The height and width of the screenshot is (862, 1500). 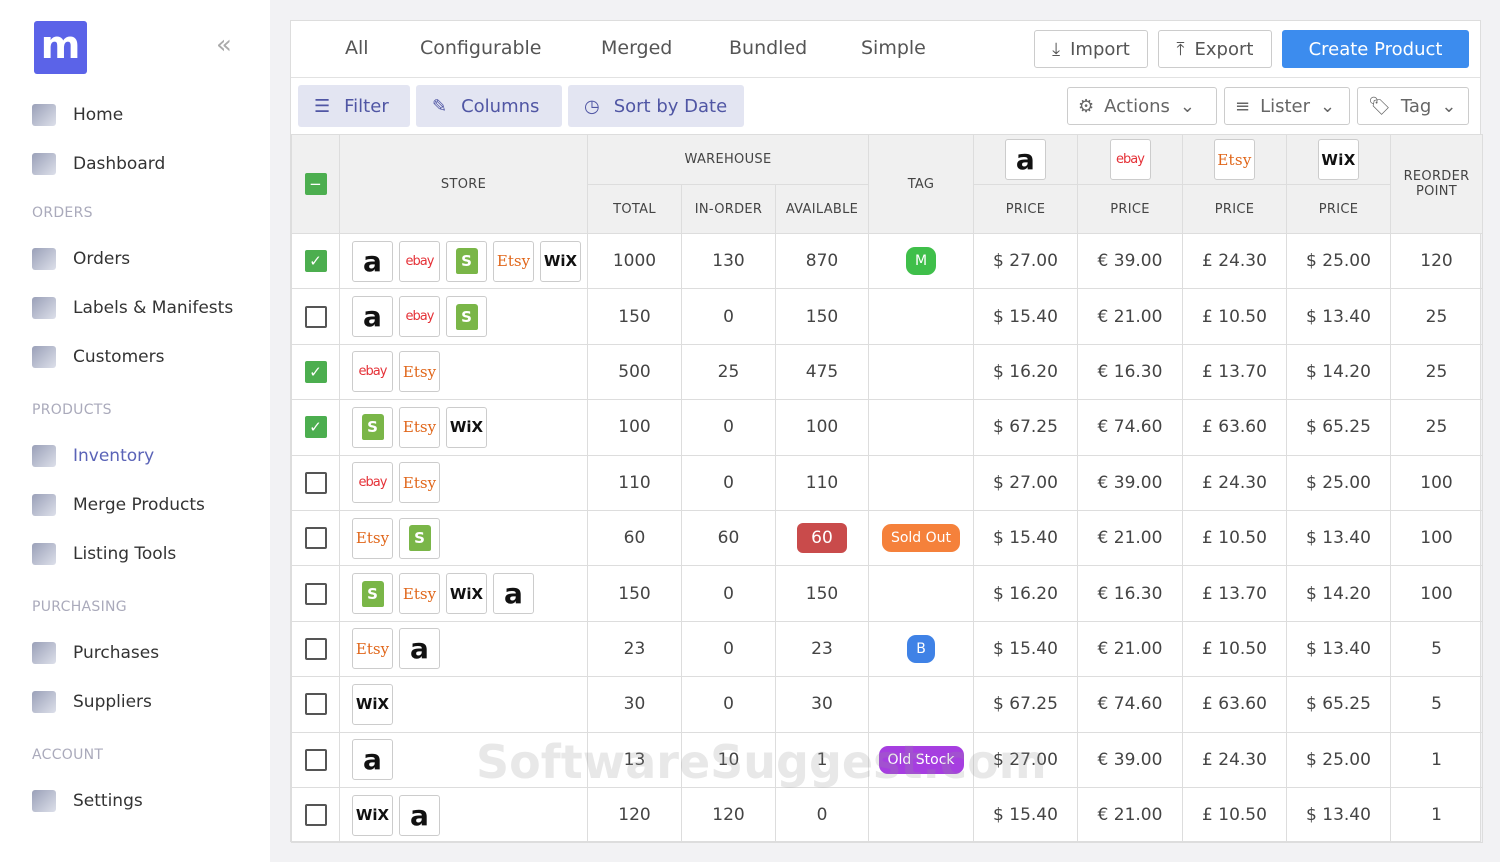 I want to click on tag-badge: M, so click(x=921, y=261).